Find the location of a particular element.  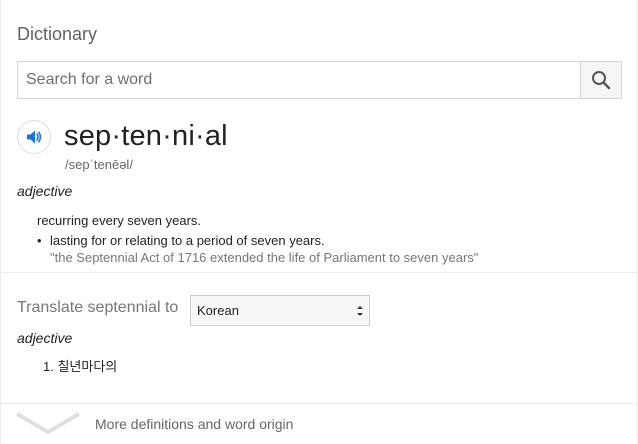

speaker-icon is located at coordinates (34, 137).